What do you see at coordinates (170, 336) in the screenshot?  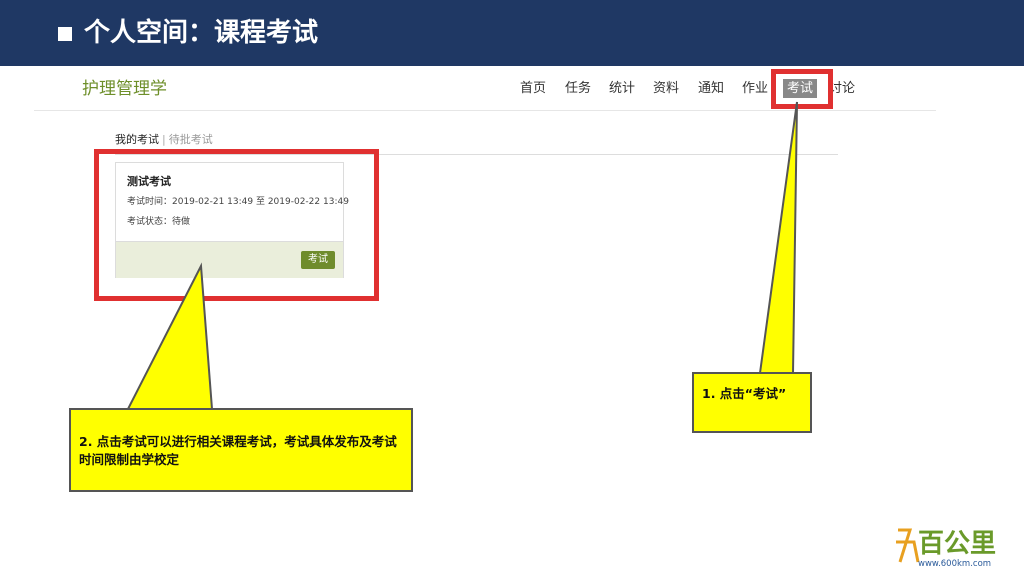 I see `callout-2-pointer` at bounding box center [170, 336].